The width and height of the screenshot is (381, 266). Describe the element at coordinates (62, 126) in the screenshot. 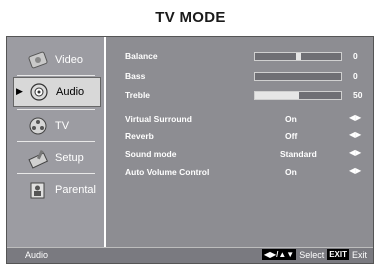

I see `sidebar-item-label: TV` at that location.